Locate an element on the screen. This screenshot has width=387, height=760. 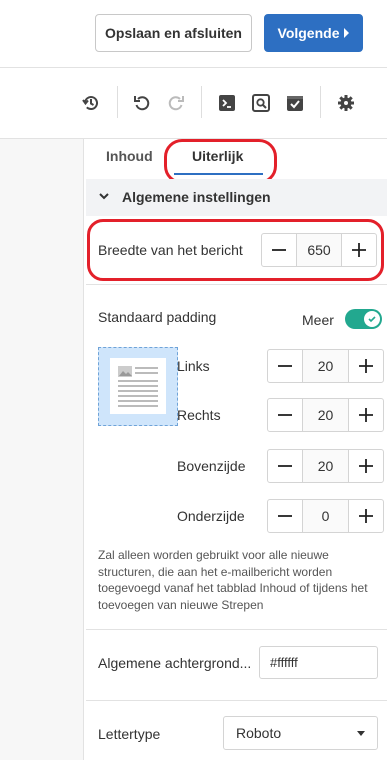
document-icon is located at coordinates (138, 386).